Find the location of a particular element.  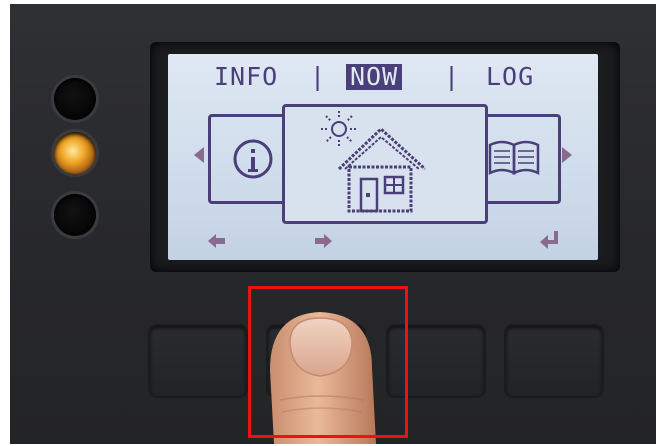

enter-return-icon is located at coordinates (549, 240).